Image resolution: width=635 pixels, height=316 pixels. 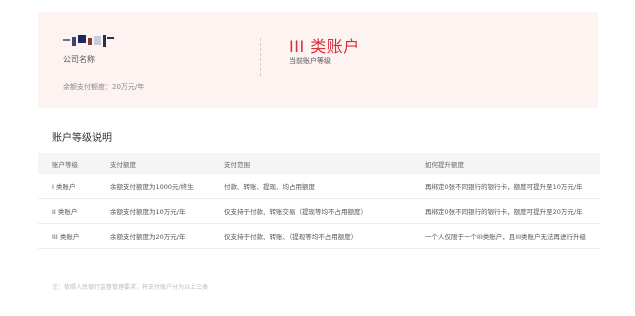 I want to click on row-upgrade: 一个人仅限于一个III类账户，且III类账户无法再进行升级, so click(x=506, y=237).